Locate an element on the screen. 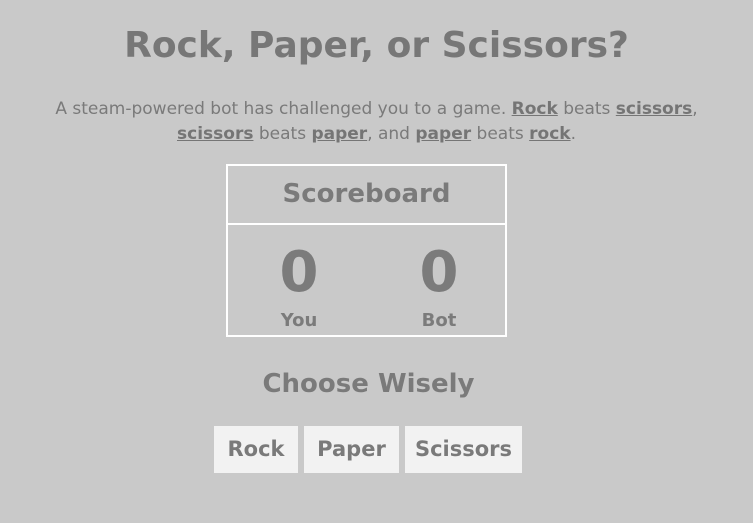  rule-rock: rock is located at coordinates (550, 134).